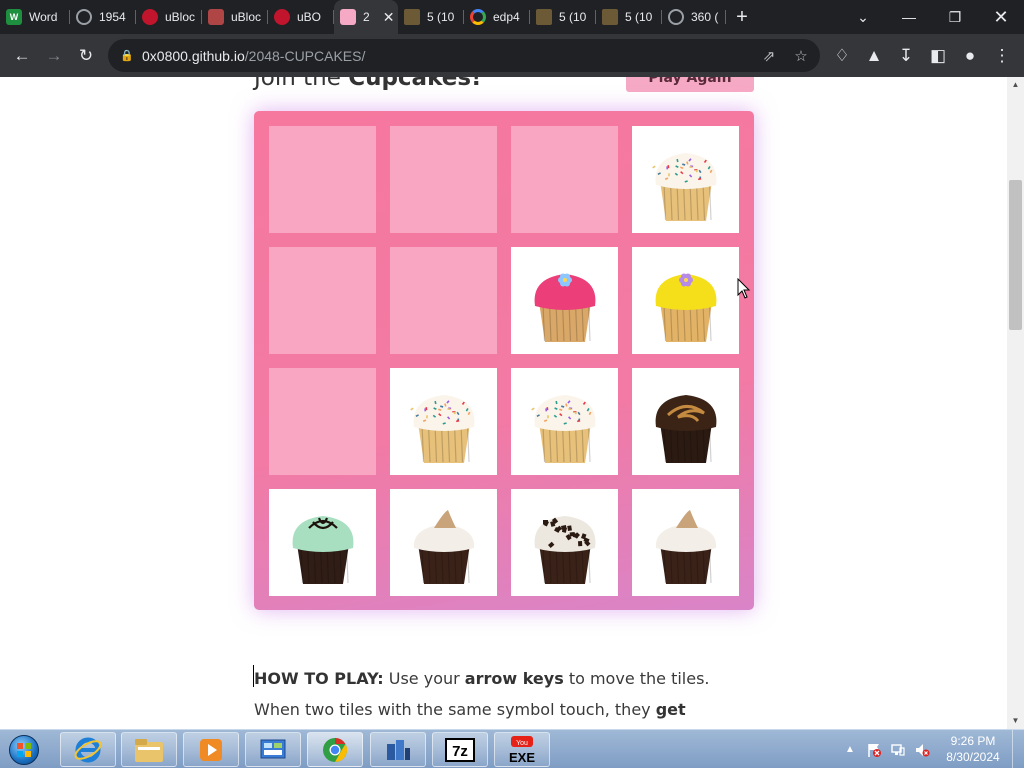 Image resolution: width=1024 pixels, height=769 pixels. What do you see at coordinates (850, 749) in the screenshot?
I see `show-hidden-icons-arrow-icon: ▲` at bounding box center [850, 749].